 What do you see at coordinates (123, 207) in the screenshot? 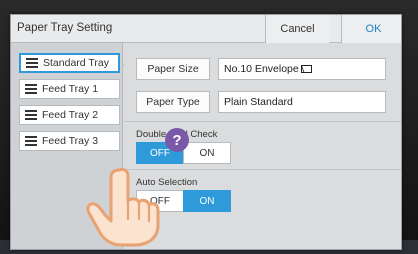
I see `pointing-hand-icon` at bounding box center [123, 207].